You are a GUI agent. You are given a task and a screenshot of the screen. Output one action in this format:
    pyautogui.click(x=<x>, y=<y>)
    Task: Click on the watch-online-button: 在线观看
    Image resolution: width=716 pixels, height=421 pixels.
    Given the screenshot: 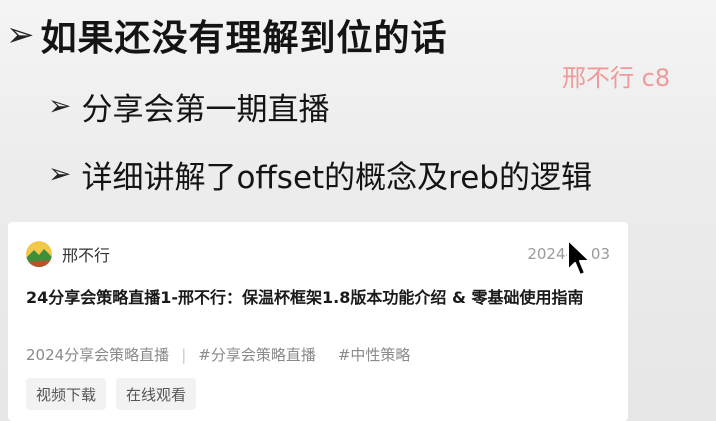 What is the action you would take?
    pyautogui.click(x=156, y=394)
    